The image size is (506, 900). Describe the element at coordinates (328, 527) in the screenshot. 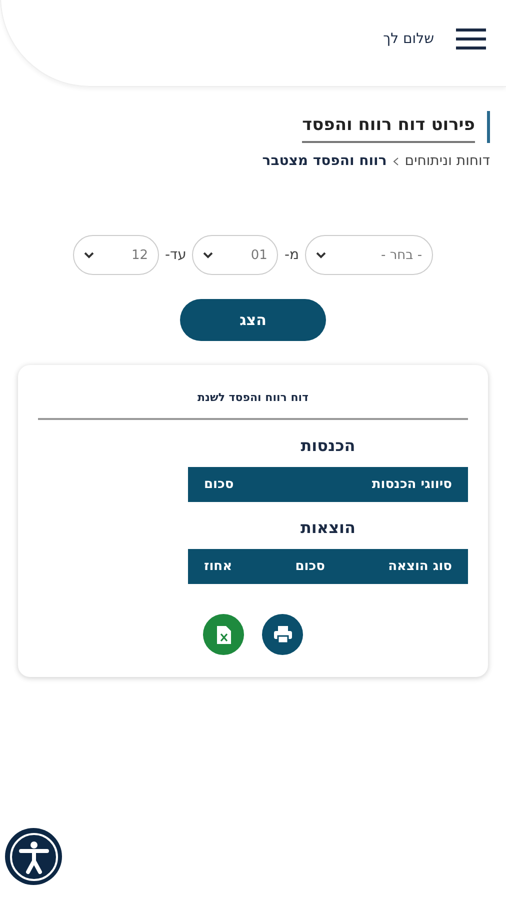

I see `section-heading: הוצאות` at that location.